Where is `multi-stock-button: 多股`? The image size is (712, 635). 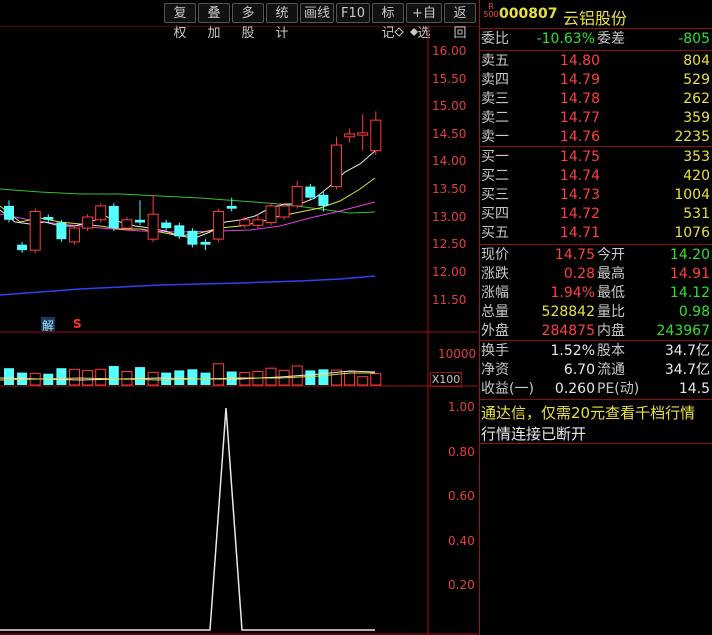
multi-stock-button: 多股 is located at coordinates (248, 22).